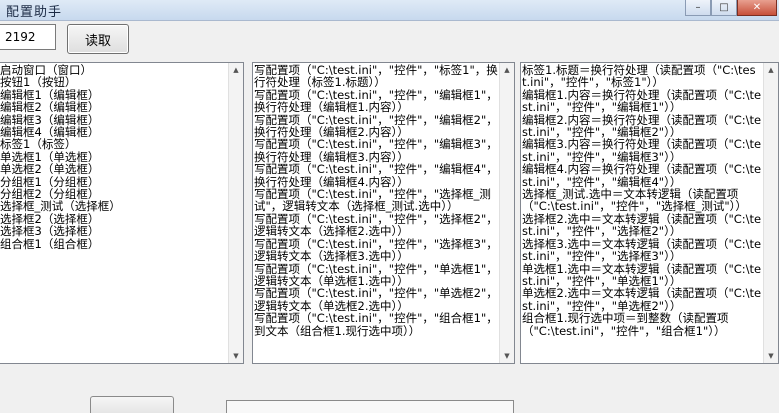 Image resolution: width=779 pixels, height=413 pixels. I want to click on caption-buttons: – □ ✕, so click(731, 9).